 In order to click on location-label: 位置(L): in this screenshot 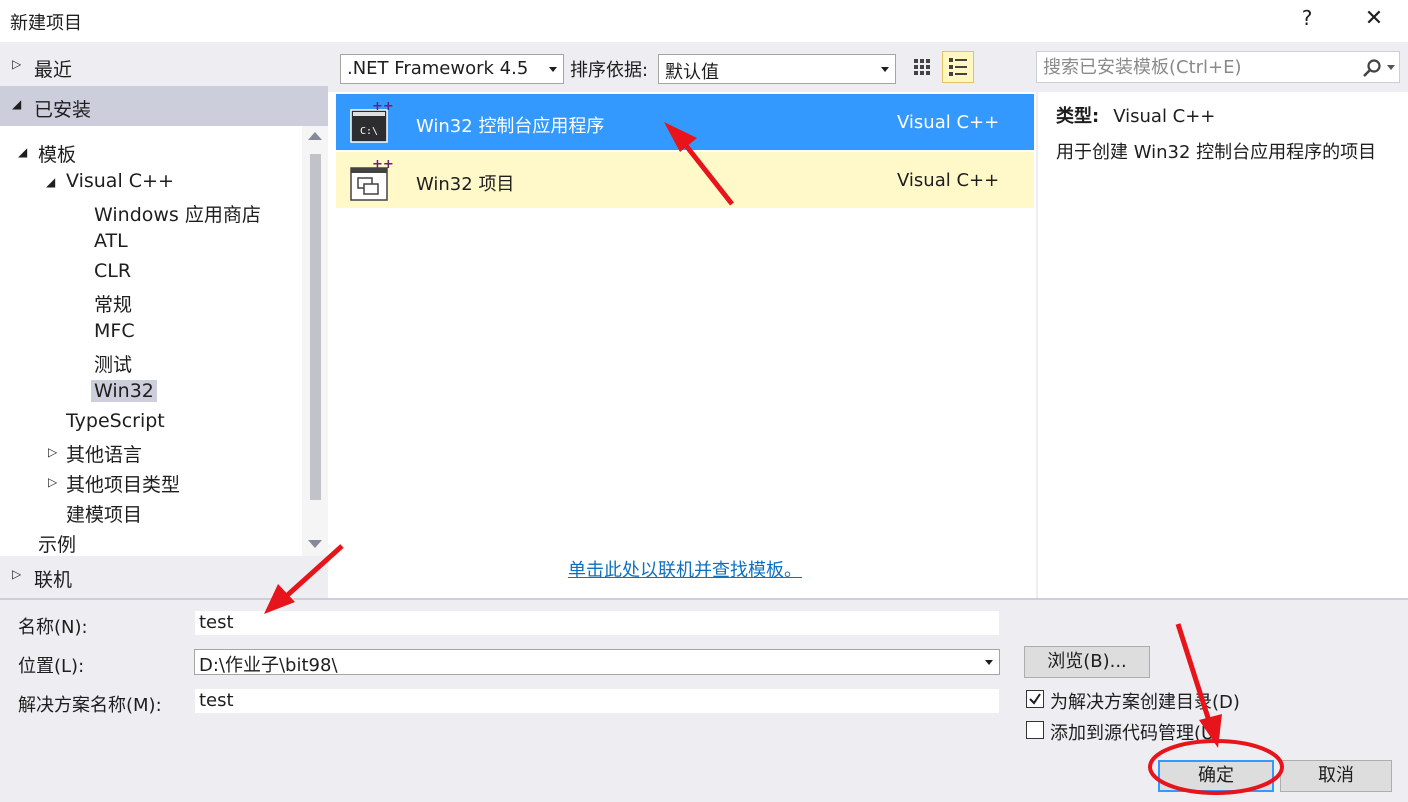, I will do `click(51, 666)`.